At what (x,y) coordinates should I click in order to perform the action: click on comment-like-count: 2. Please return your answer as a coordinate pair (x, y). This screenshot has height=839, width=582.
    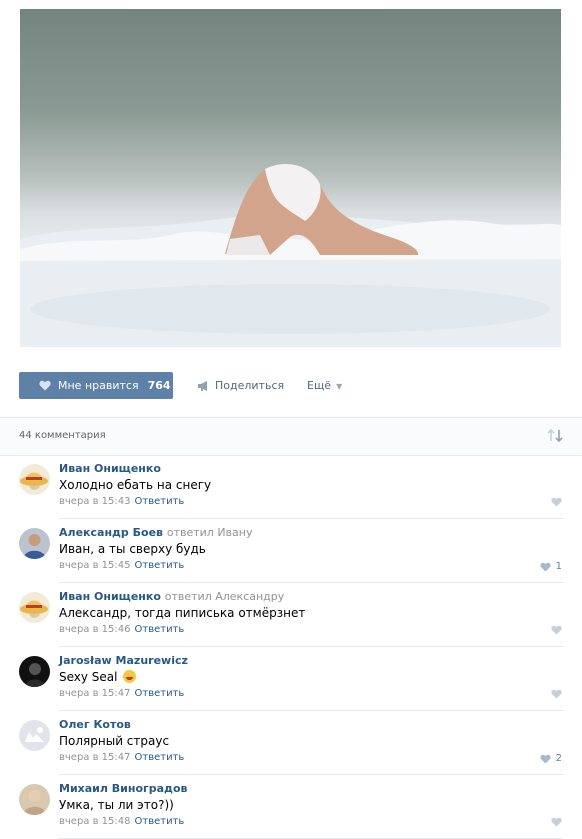
    Looking at the image, I should click on (558, 758).